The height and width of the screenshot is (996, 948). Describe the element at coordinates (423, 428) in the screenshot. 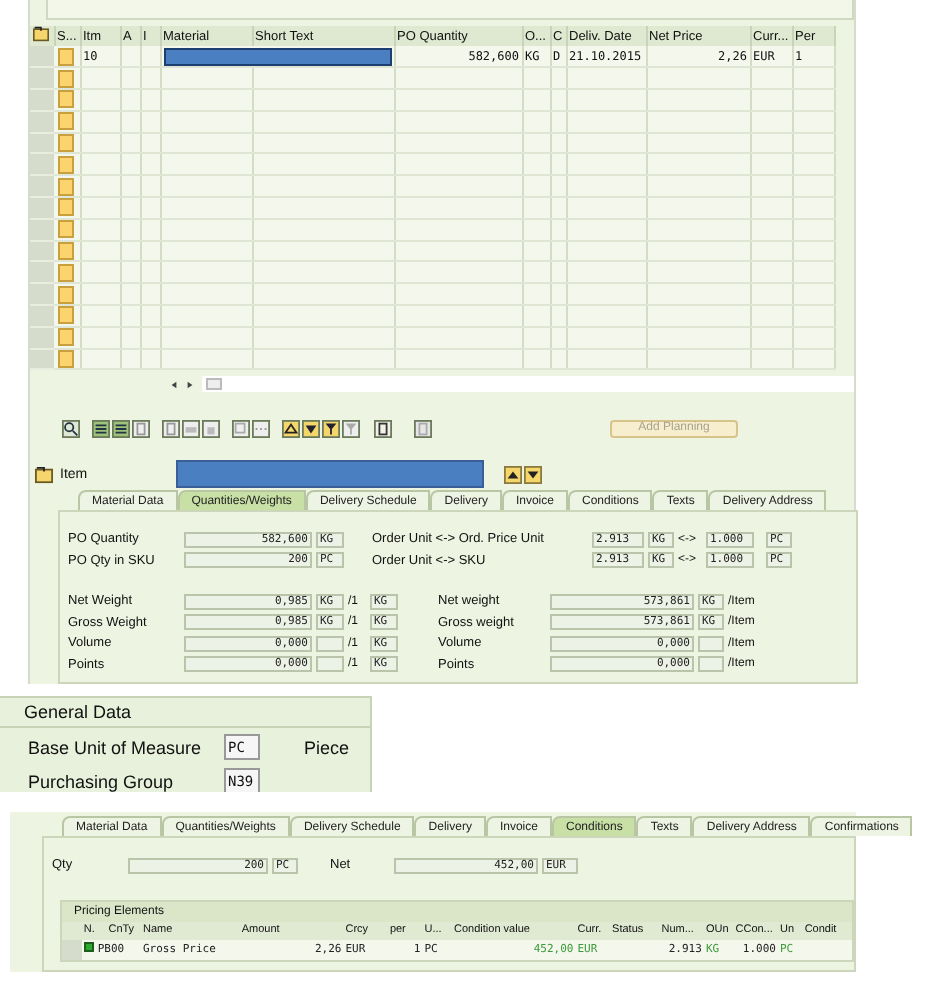

I see `page-icon` at that location.